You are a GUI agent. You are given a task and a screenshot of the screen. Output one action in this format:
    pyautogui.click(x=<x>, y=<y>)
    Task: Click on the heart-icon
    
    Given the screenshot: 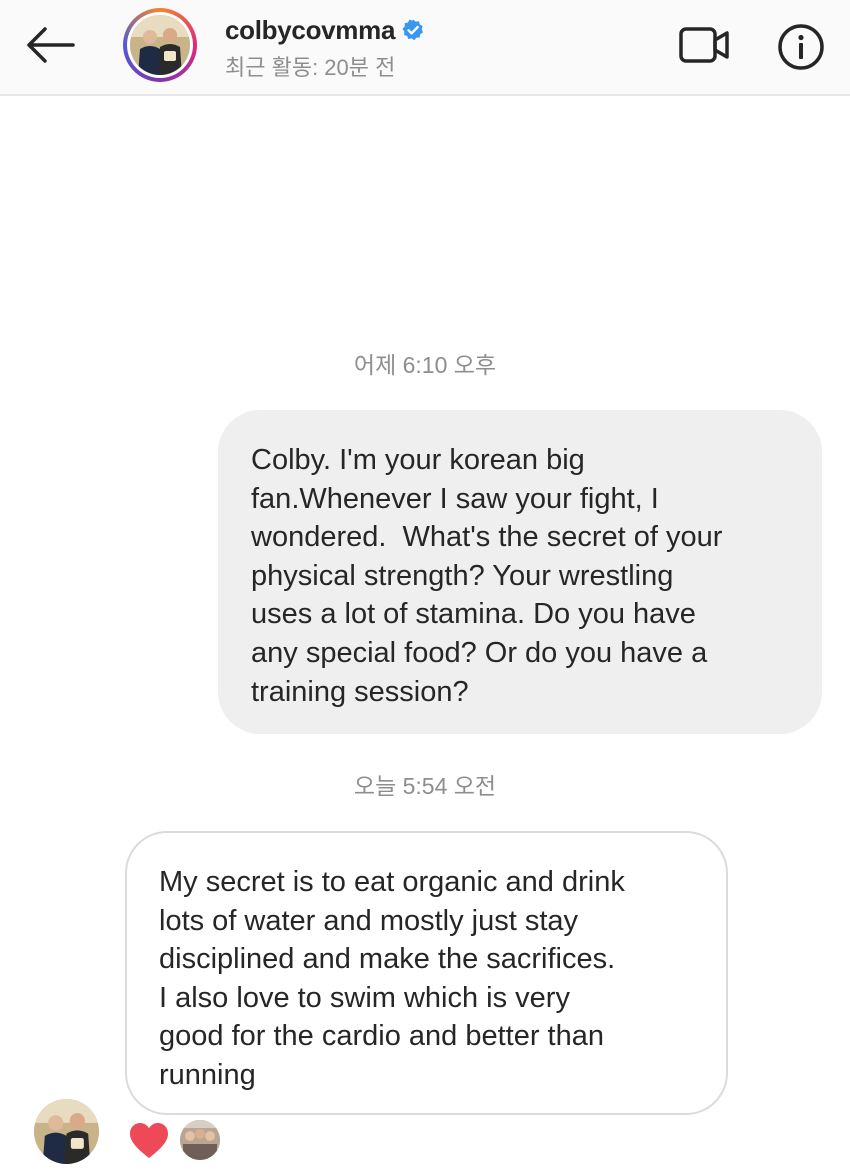 What is the action you would take?
    pyautogui.click(x=149, y=1141)
    